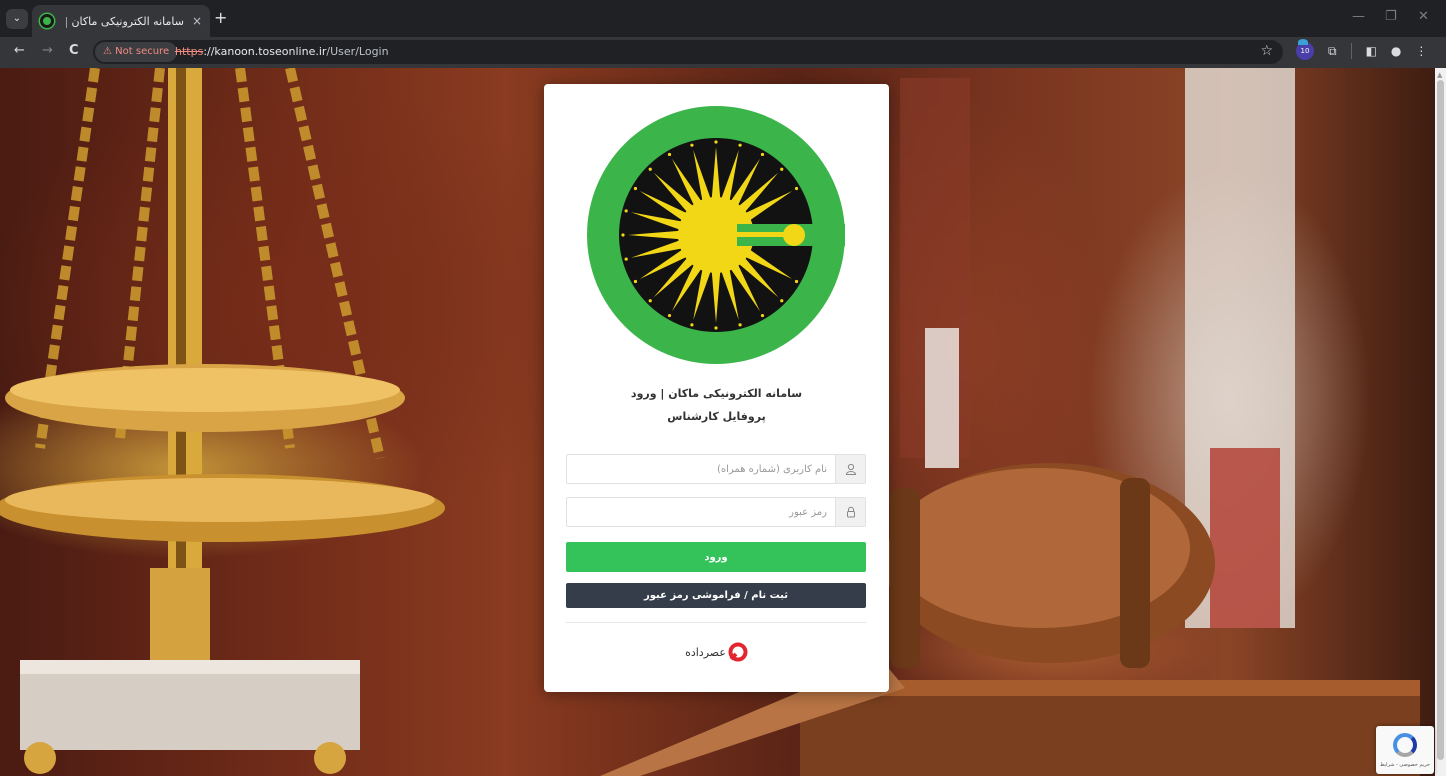  What do you see at coordinates (701, 469) in the screenshot?
I see `username-input` at bounding box center [701, 469].